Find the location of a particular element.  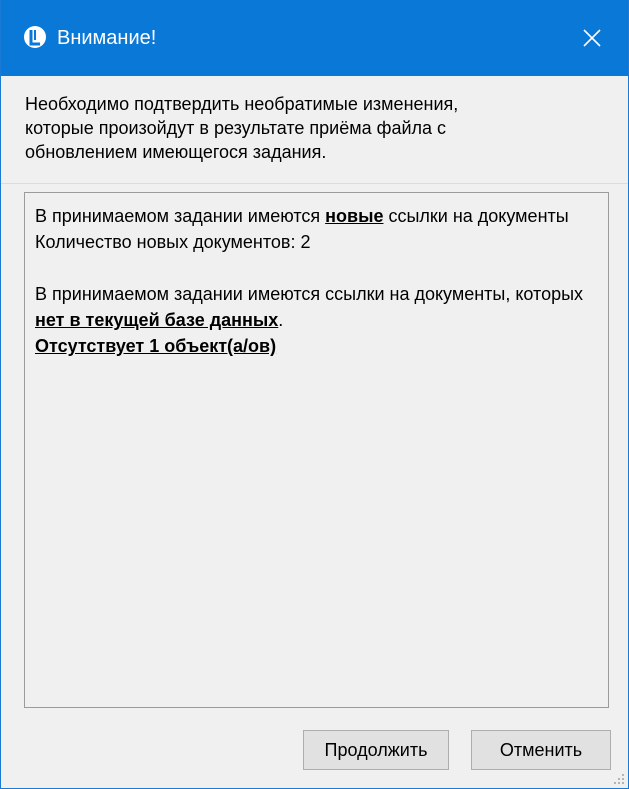

close-button is located at coordinates (592, 38).